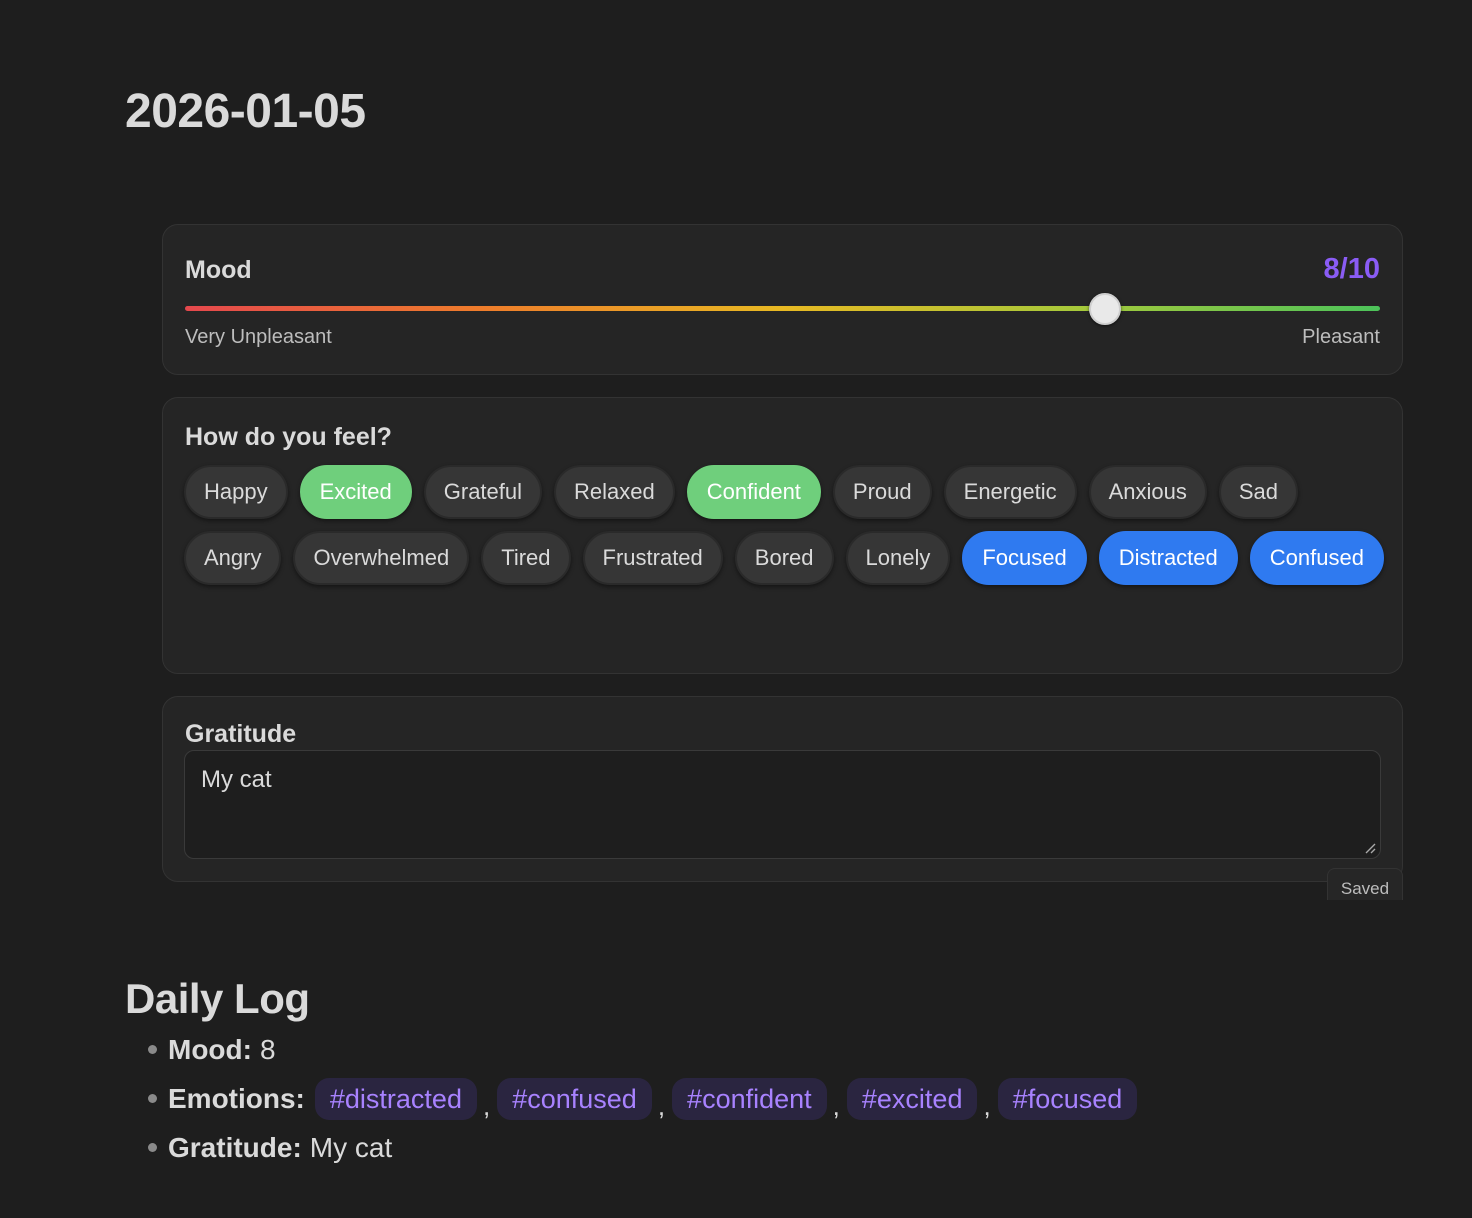  I want to click on emotion-chip-relaxed: Relaxed, so click(614, 492).